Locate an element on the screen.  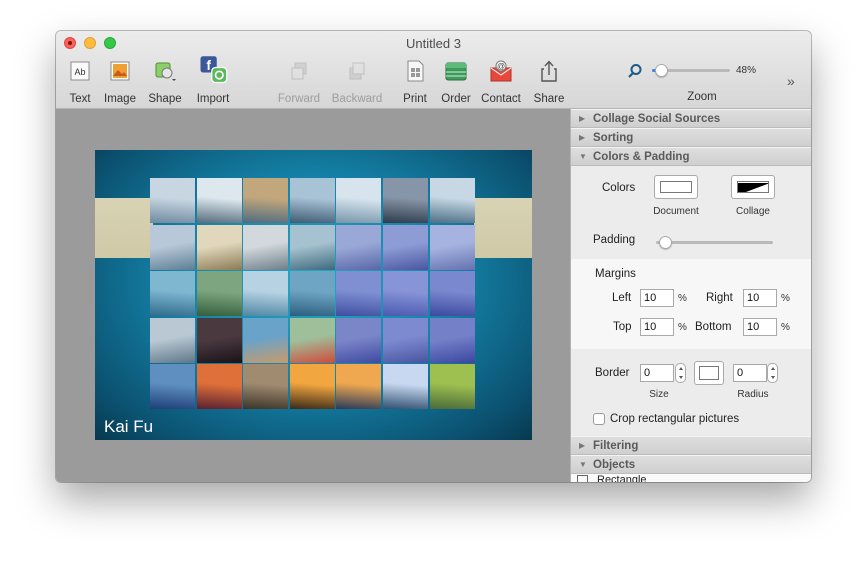
toolbar-order-button: Order is located at coordinates (456, 82).